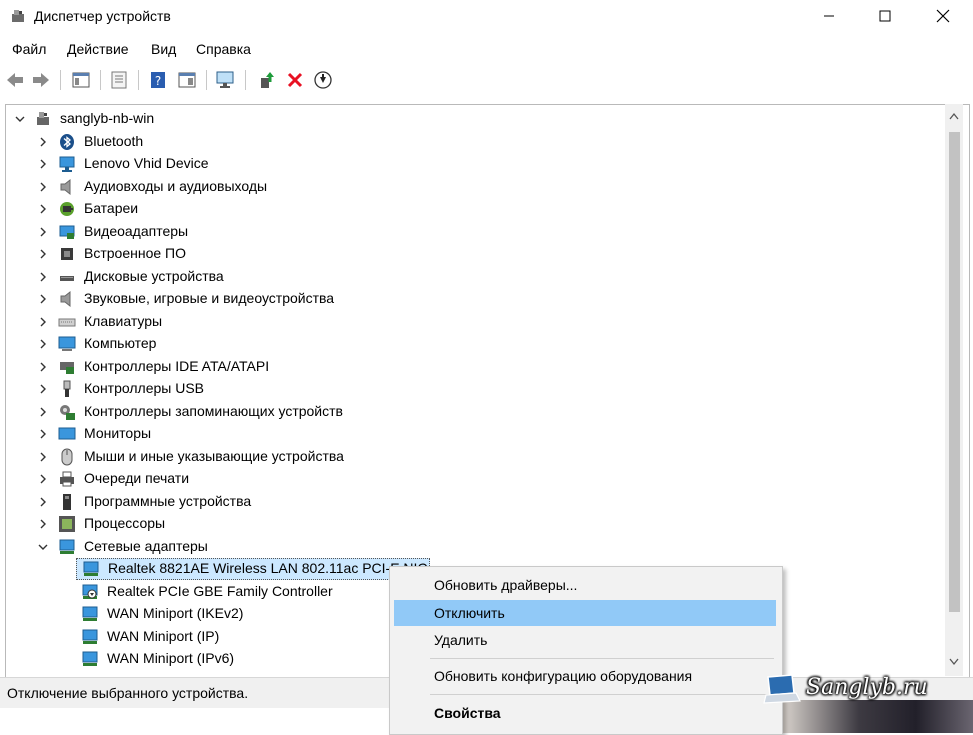 This screenshot has height=735, width=973. I want to click on vertical-scrollbar, so click(954, 390).